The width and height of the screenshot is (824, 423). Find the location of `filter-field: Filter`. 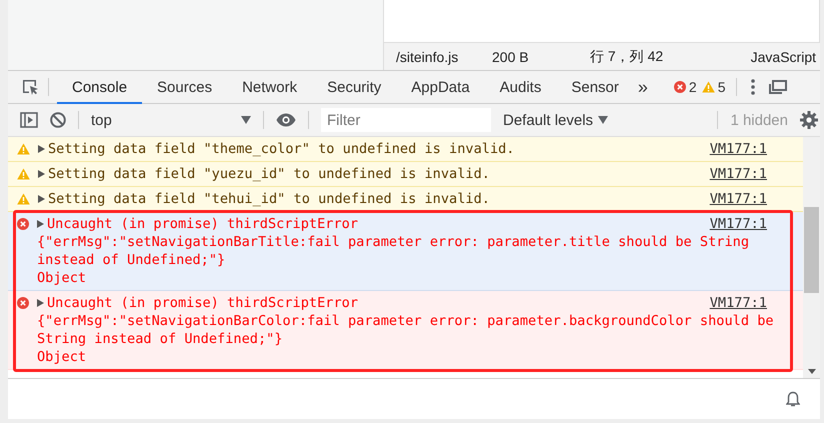

filter-field: Filter is located at coordinates (406, 120).